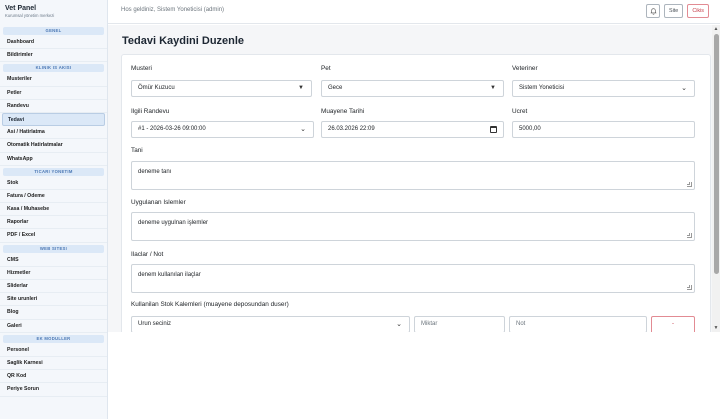  Describe the element at coordinates (53, 326) in the screenshot. I see `sidebar-item-galeri: Galeri` at that location.